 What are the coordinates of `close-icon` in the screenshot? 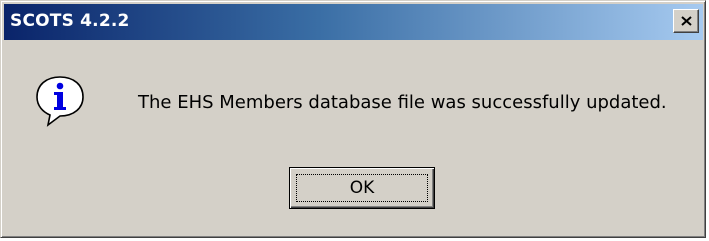 It's located at (686, 21).